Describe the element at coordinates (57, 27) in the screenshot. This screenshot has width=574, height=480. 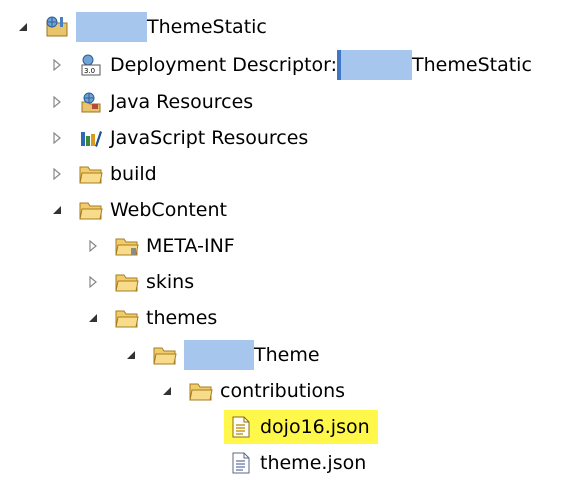
I see `web-project-icon` at that location.